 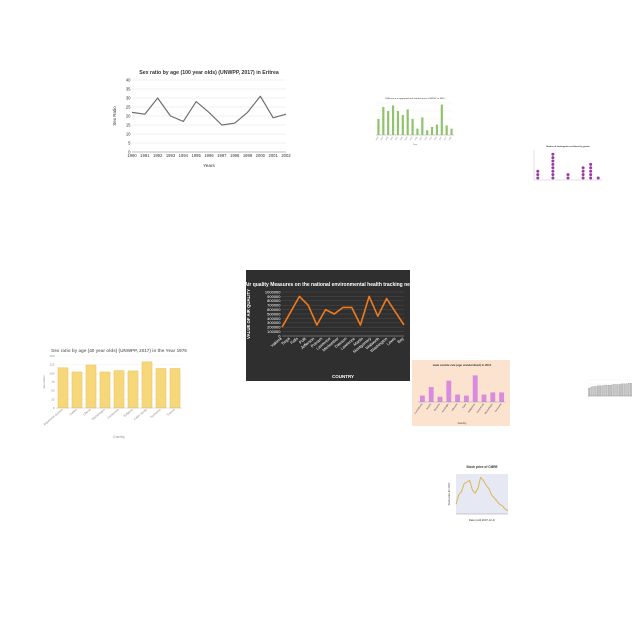 I want to click on chart-background, so click(x=461, y=393).